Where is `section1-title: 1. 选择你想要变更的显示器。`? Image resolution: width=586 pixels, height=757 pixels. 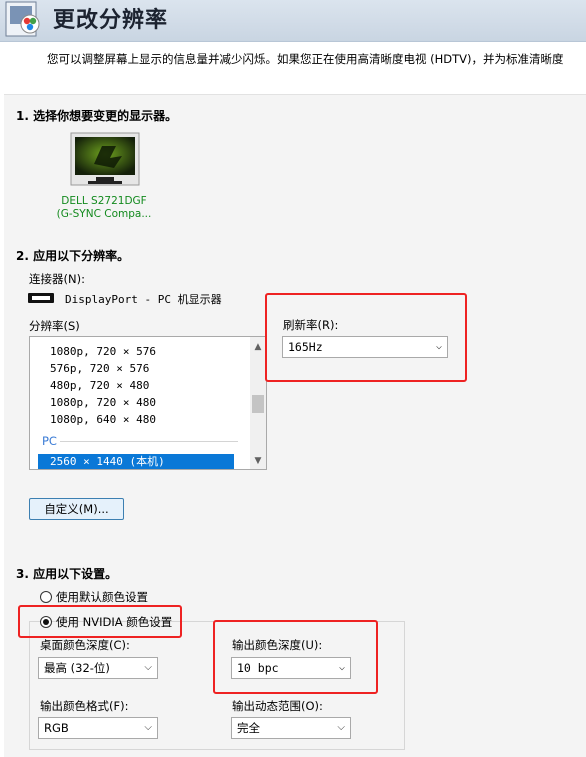 section1-title: 1. 选择你想要变更的显示器。 is located at coordinates (97, 116).